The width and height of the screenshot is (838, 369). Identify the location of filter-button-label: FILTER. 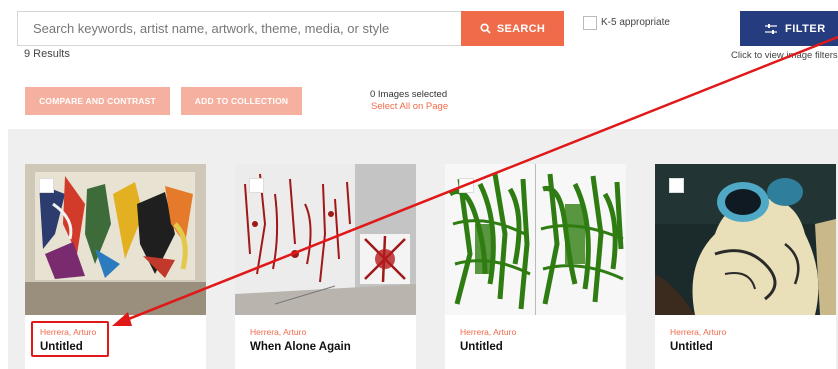
(805, 28).